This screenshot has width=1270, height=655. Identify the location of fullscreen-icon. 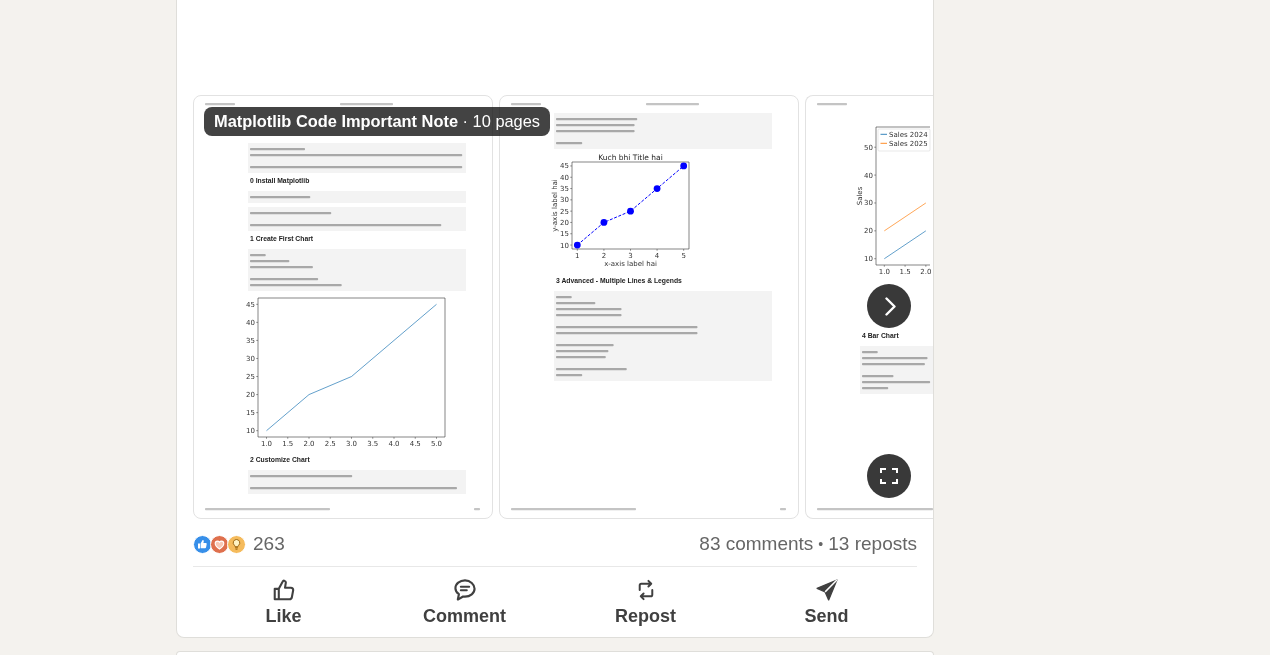
(889, 476).